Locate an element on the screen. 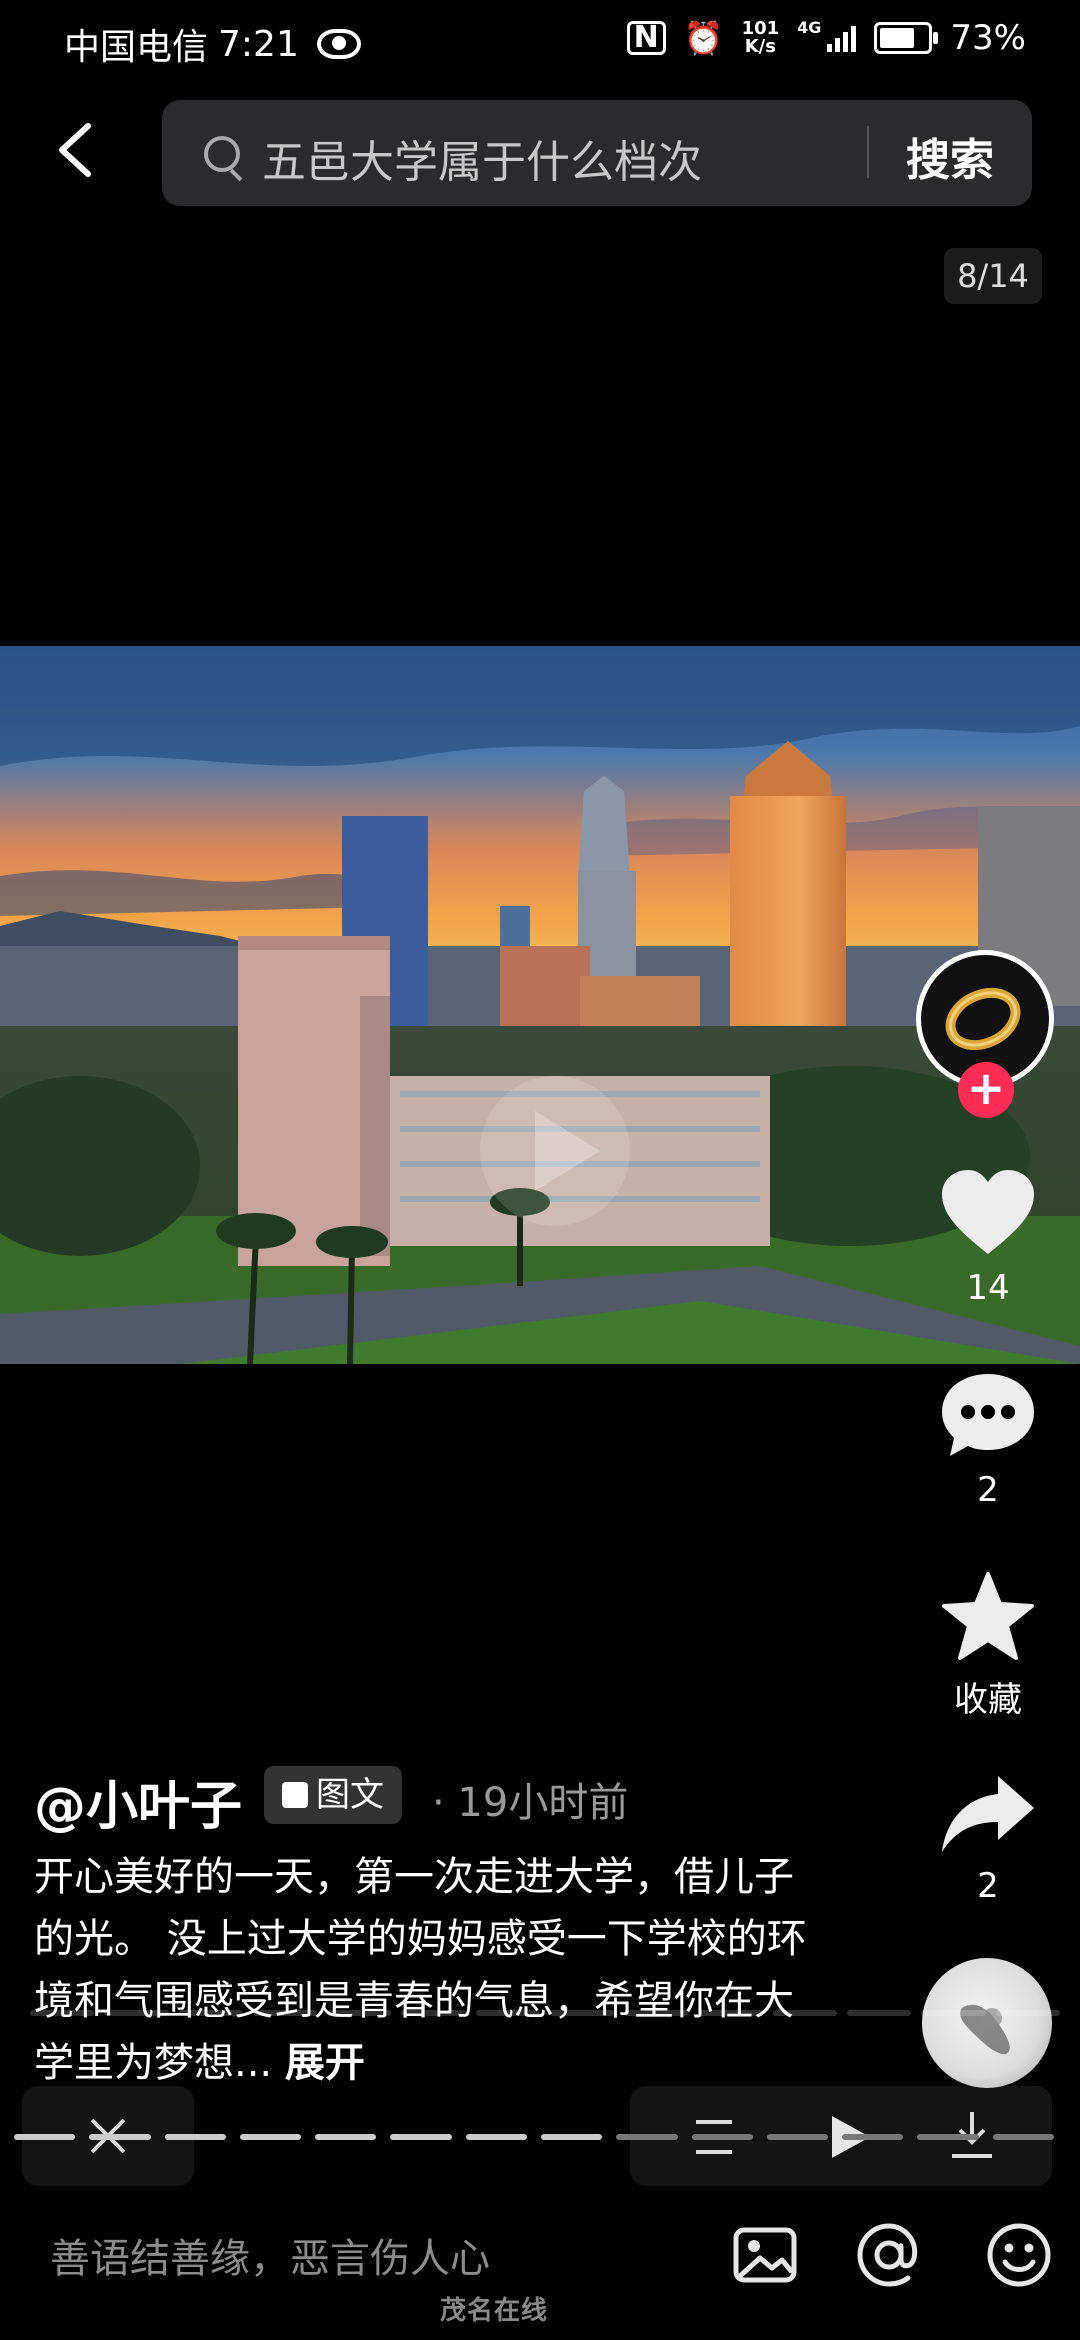 Image resolution: width=1080 pixels, height=2340 pixels. battery-icon is located at coordinates (906, 38).